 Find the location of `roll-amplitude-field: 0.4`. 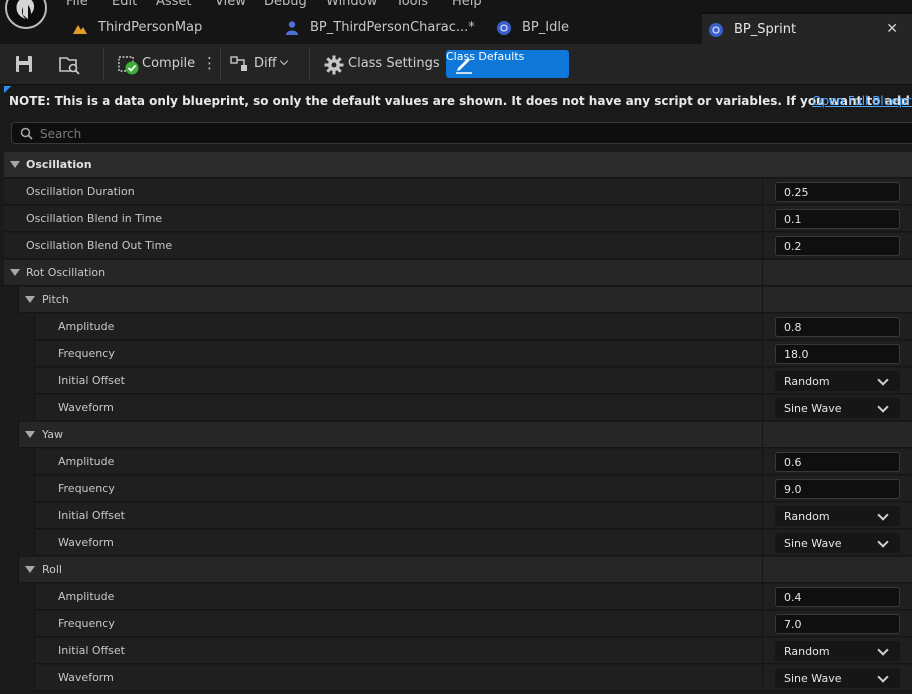

roll-amplitude-field: 0.4 is located at coordinates (837, 597).